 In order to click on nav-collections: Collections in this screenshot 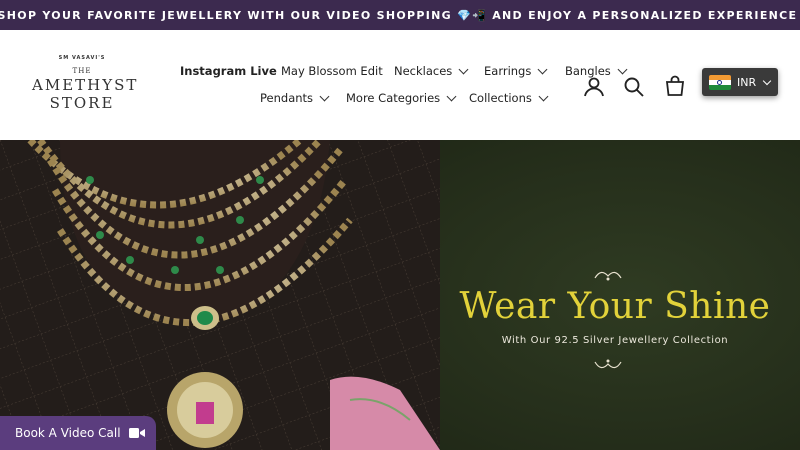, I will do `click(509, 98)`.